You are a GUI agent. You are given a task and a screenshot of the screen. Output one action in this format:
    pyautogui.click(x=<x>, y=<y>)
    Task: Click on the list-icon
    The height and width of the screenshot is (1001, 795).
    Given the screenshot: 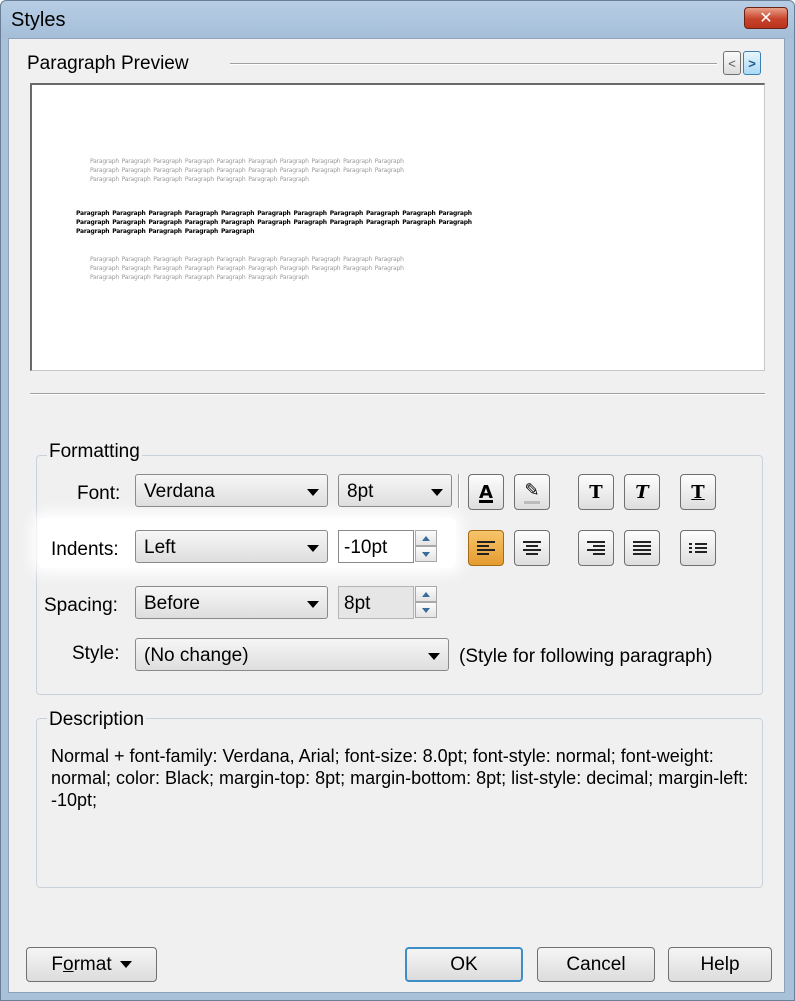 What is the action you would take?
    pyautogui.click(x=698, y=548)
    